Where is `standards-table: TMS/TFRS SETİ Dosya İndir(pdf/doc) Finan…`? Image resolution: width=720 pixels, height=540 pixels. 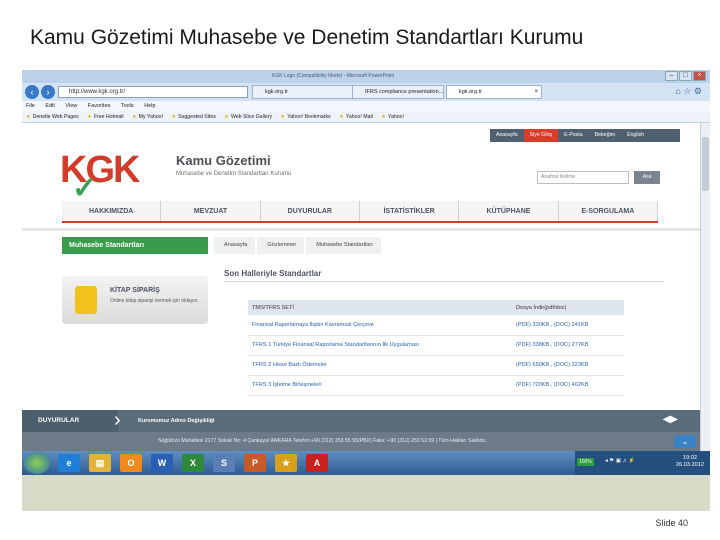 standards-table: TMS/TFRS SETİ Dosya İndir(pdf/doc) Finan… is located at coordinates (436, 348).